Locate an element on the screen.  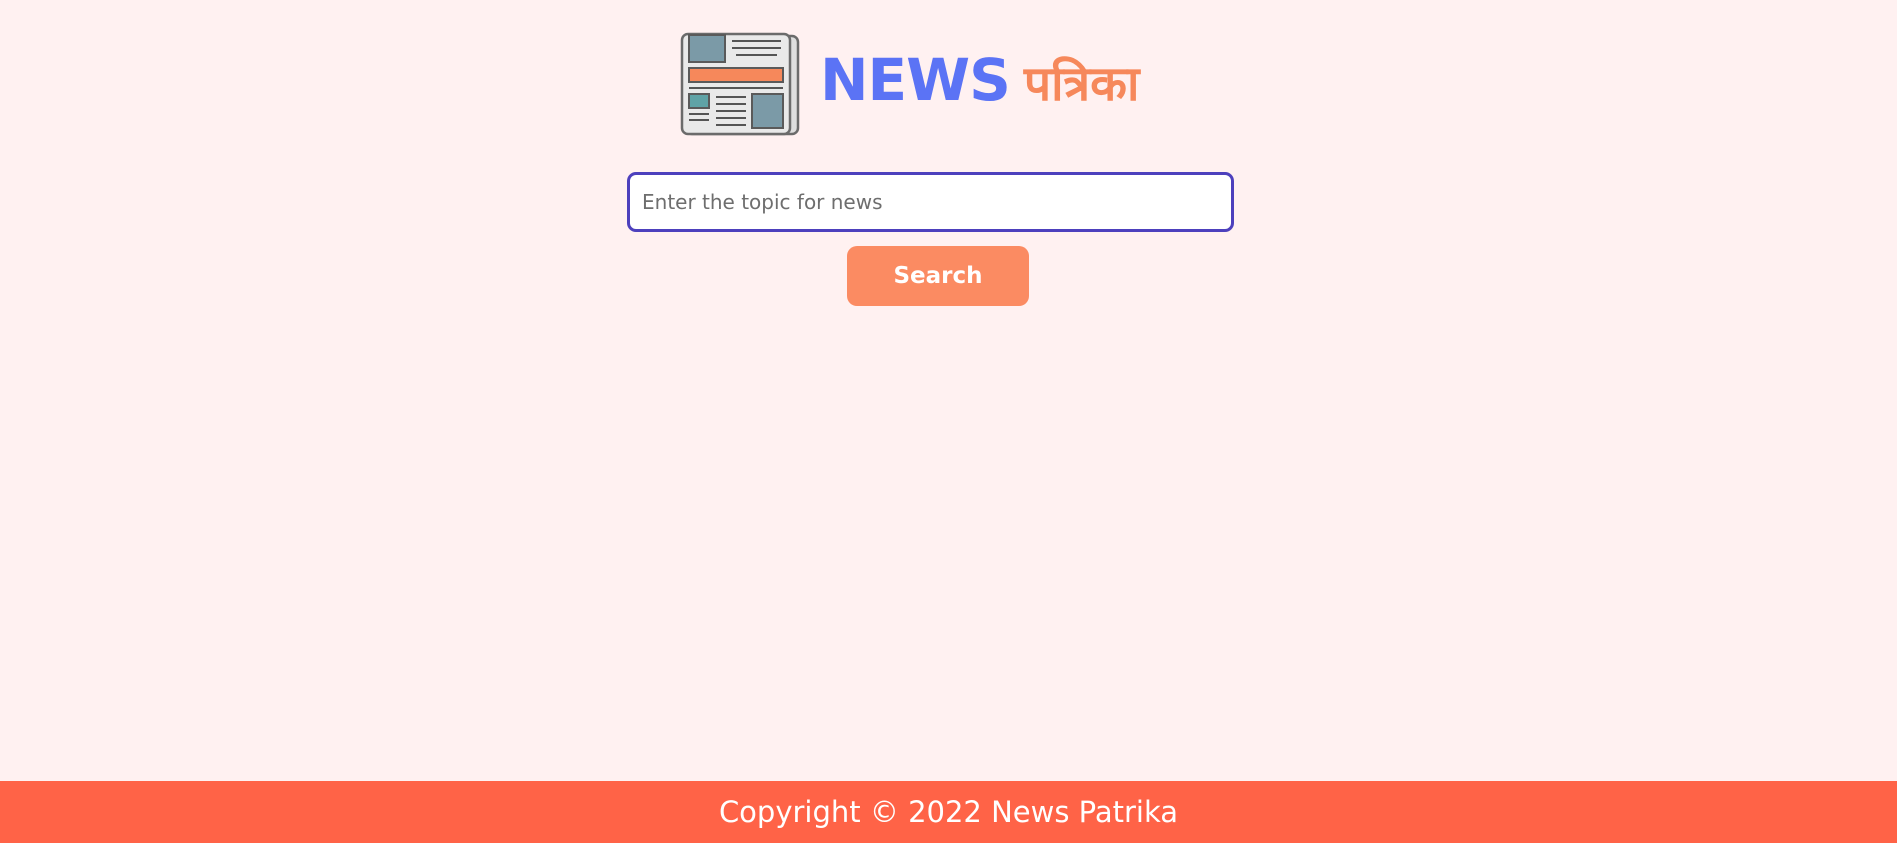
brand-news-text: NEWS is located at coordinates (915, 79).